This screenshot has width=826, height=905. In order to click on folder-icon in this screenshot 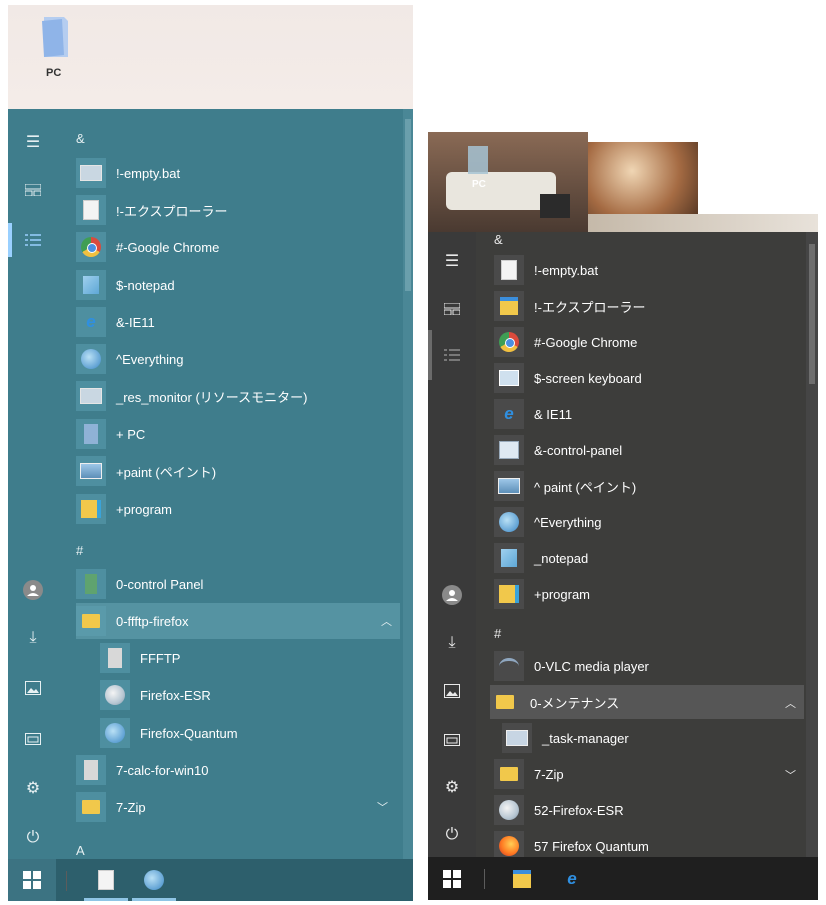, I will do `click(509, 774)`.